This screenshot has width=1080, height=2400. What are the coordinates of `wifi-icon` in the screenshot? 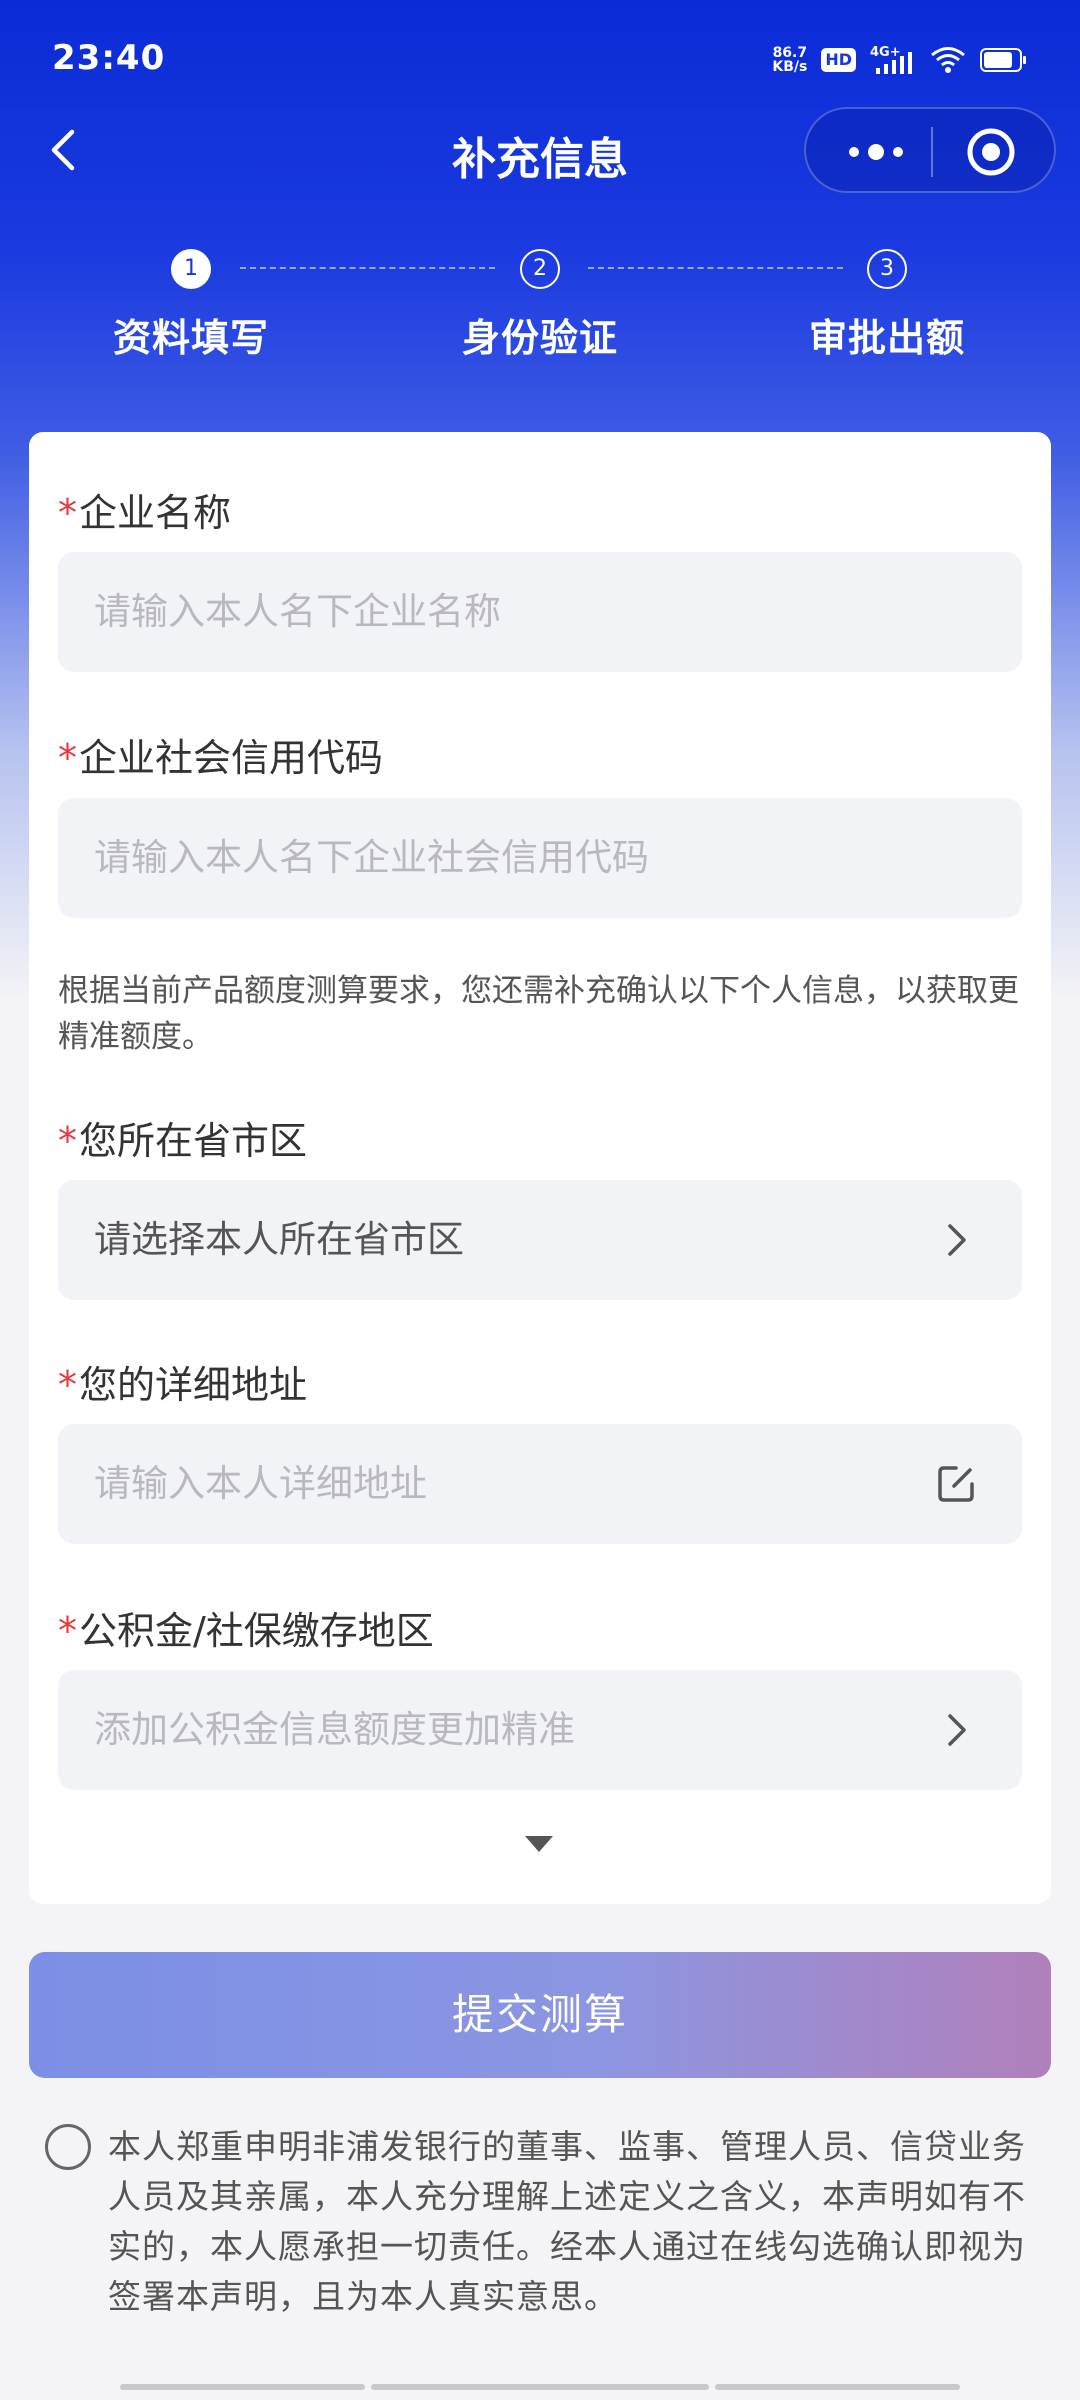 It's located at (948, 60).